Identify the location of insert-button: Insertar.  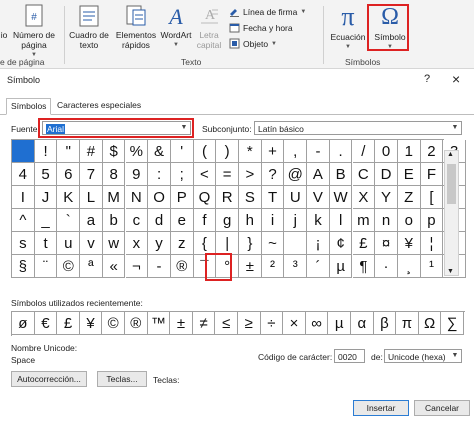
(381, 408).